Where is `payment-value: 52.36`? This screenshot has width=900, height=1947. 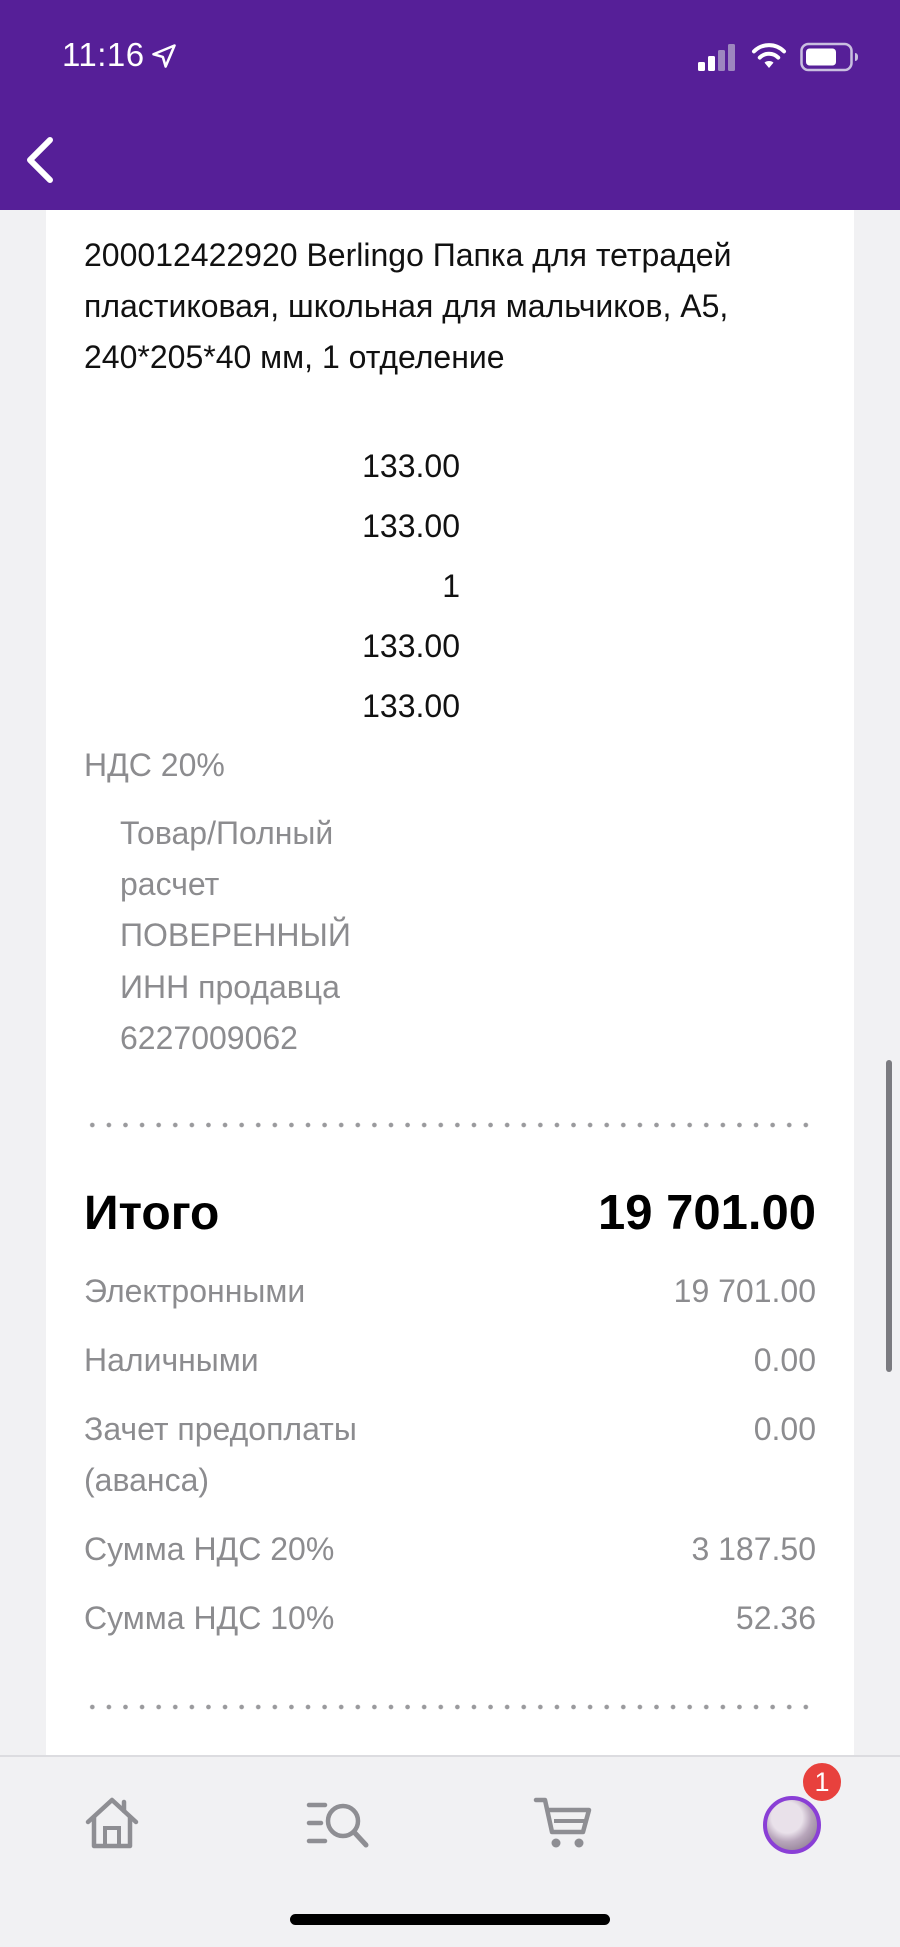 payment-value: 52.36 is located at coordinates (775, 1618).